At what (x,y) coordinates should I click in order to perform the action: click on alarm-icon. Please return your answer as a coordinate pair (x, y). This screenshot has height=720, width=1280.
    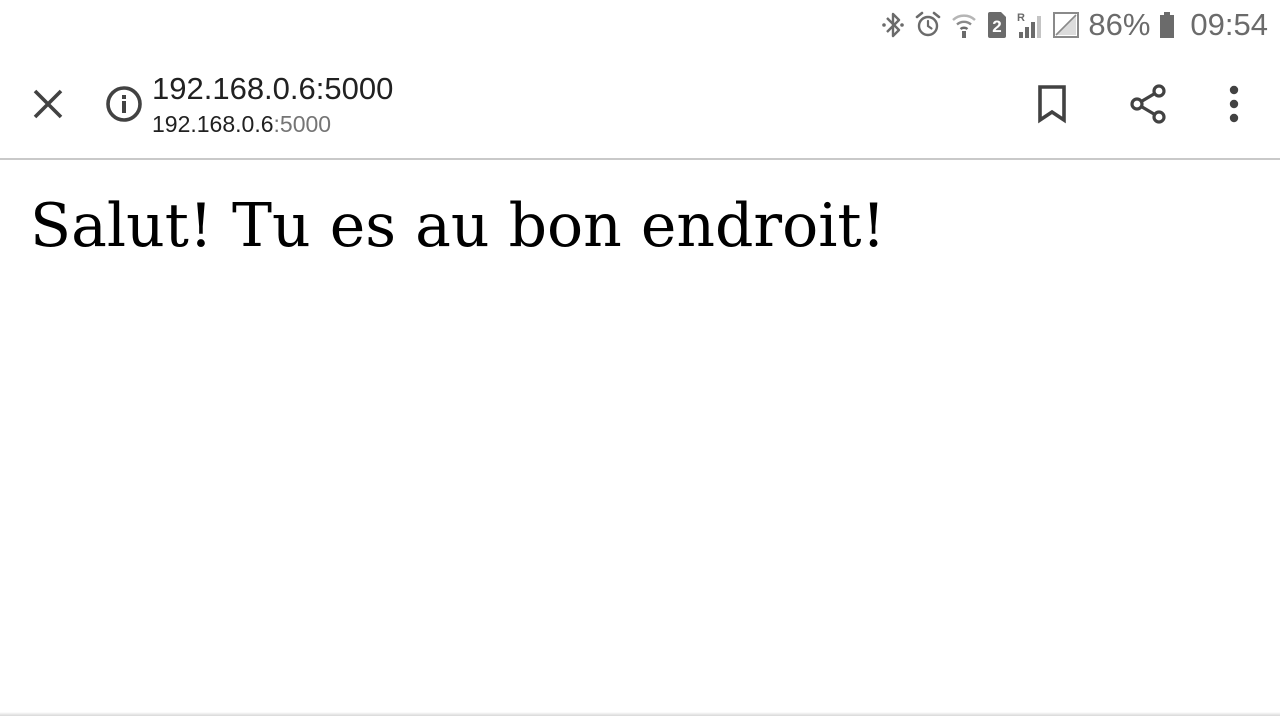
    Looking at the image, I should click on (928, 25).